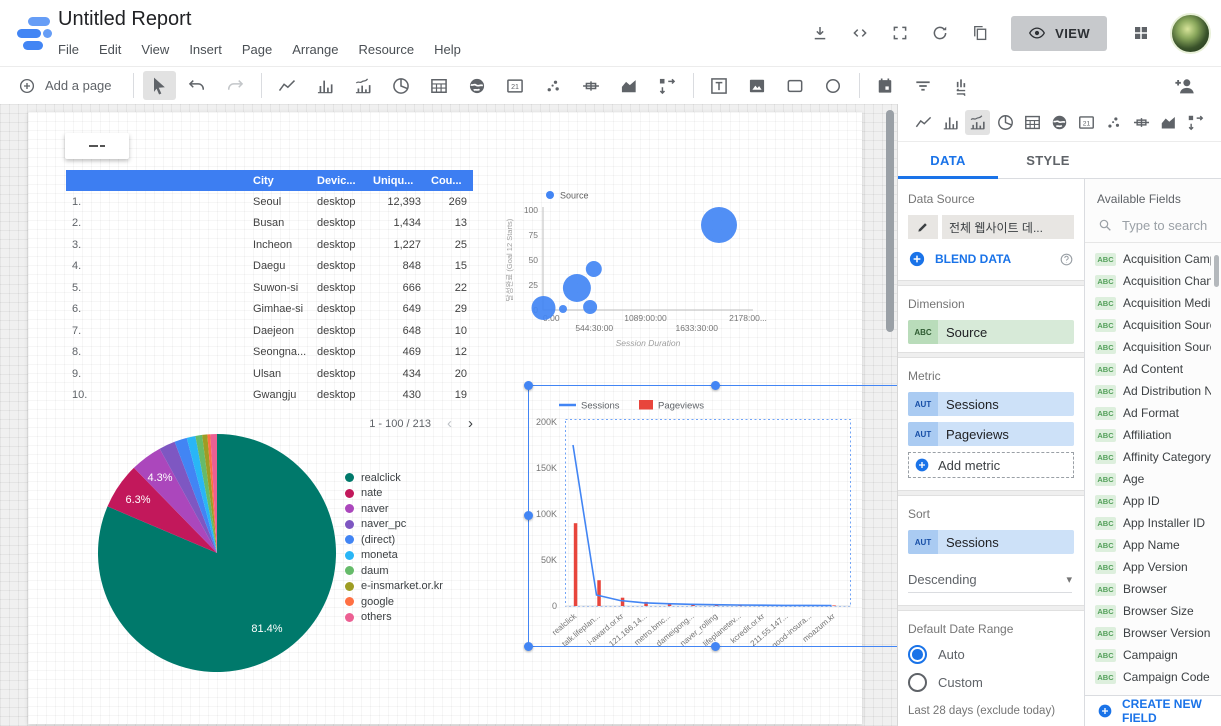 The height and width of the screenshot is (726, 1221). I want to click on edit-data-source-button, so click(923, 227).